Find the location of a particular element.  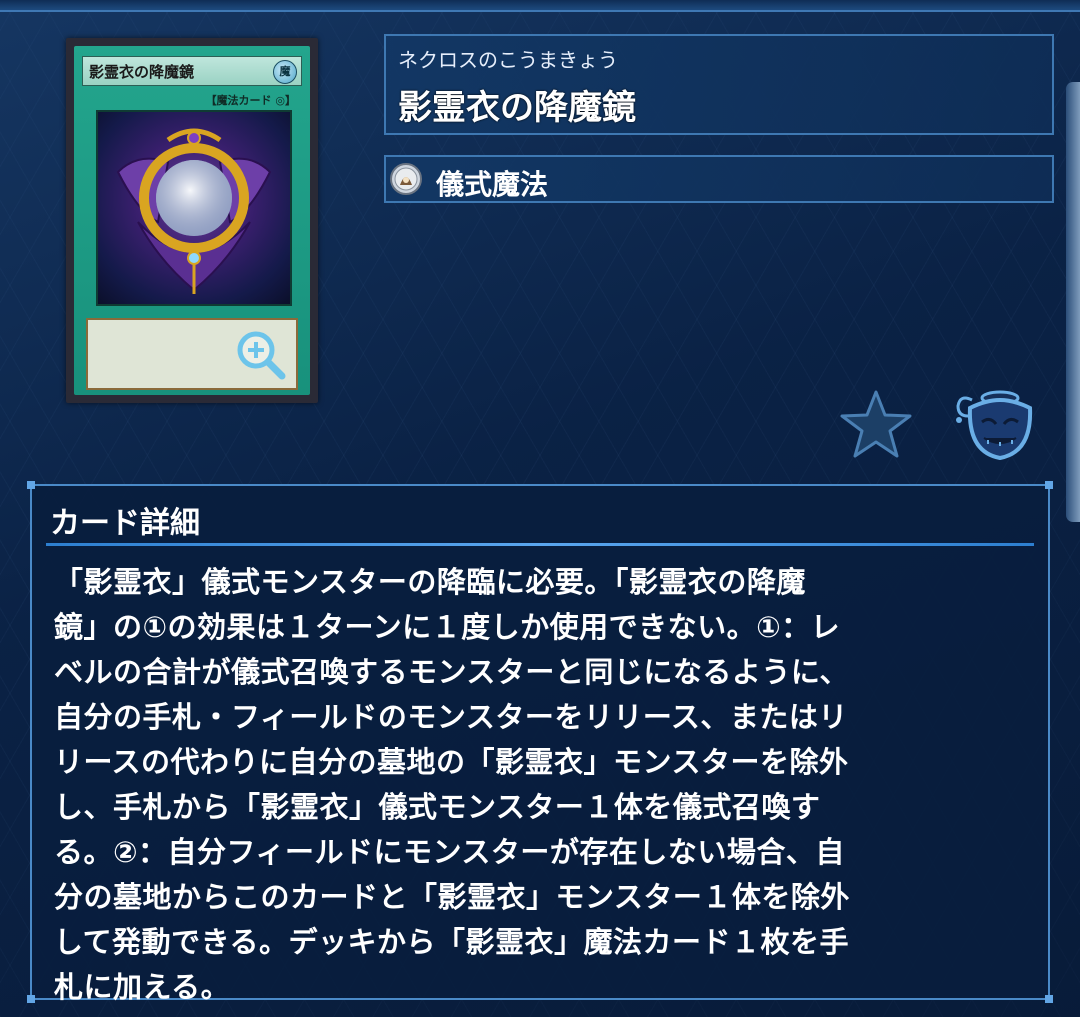

card-frame: 影霊衣の降魔鏡 魔 【魔法カード ◎】 is located at coordinates (192, 220).